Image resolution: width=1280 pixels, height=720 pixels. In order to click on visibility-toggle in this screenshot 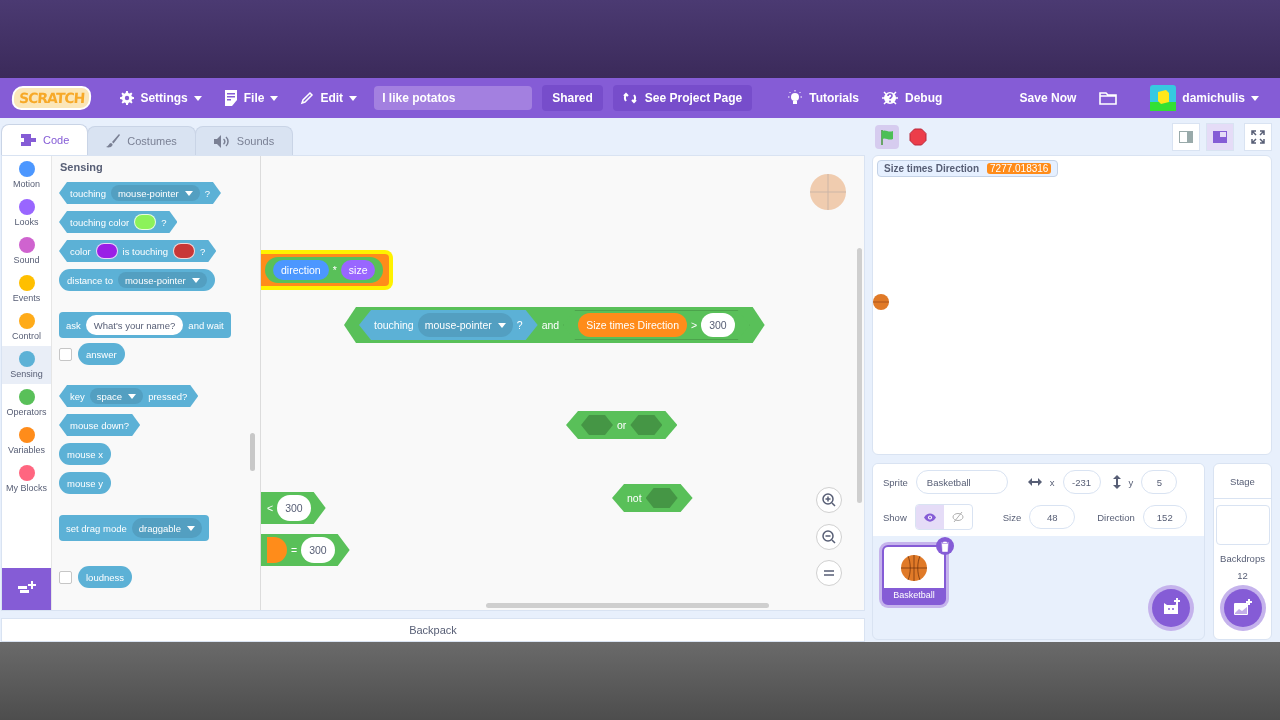, I will do `click(943, 517)`.